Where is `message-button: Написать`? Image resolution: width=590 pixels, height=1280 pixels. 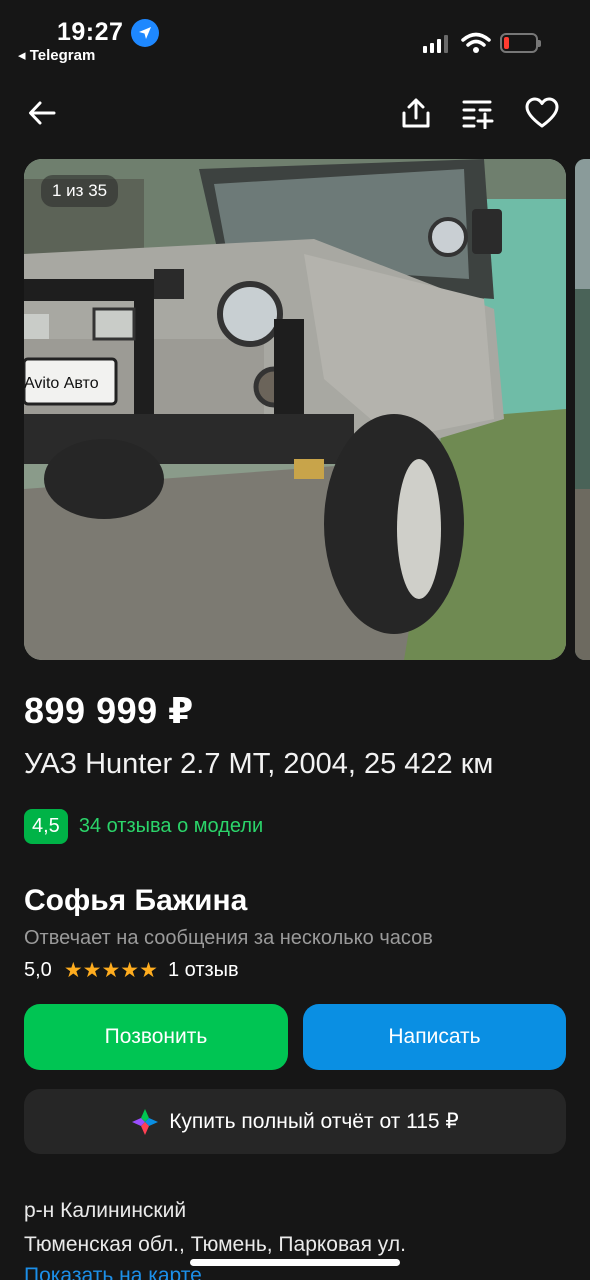
message-button: Написать is located at coordinates (434, 1037).